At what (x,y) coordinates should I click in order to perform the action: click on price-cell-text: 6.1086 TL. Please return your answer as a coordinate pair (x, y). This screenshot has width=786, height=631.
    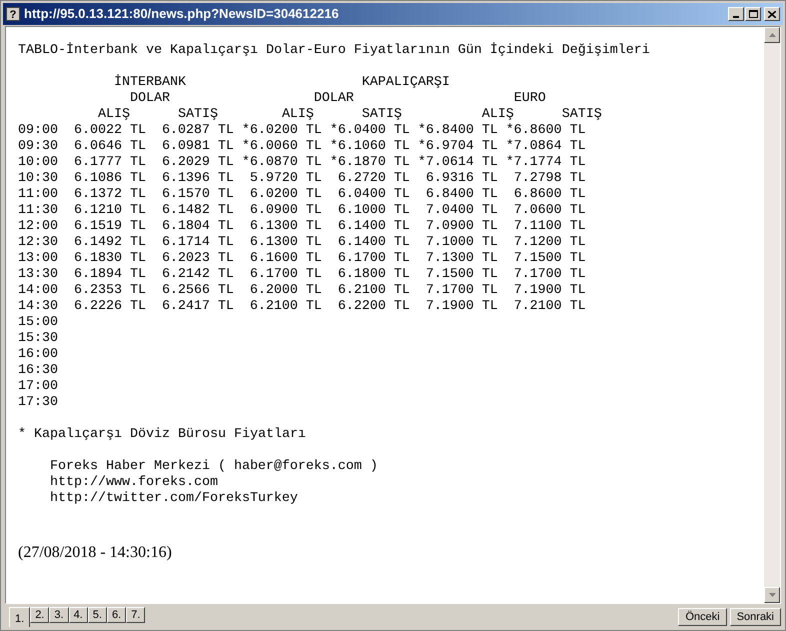
    Looking at the image, I should click on (109, 179).